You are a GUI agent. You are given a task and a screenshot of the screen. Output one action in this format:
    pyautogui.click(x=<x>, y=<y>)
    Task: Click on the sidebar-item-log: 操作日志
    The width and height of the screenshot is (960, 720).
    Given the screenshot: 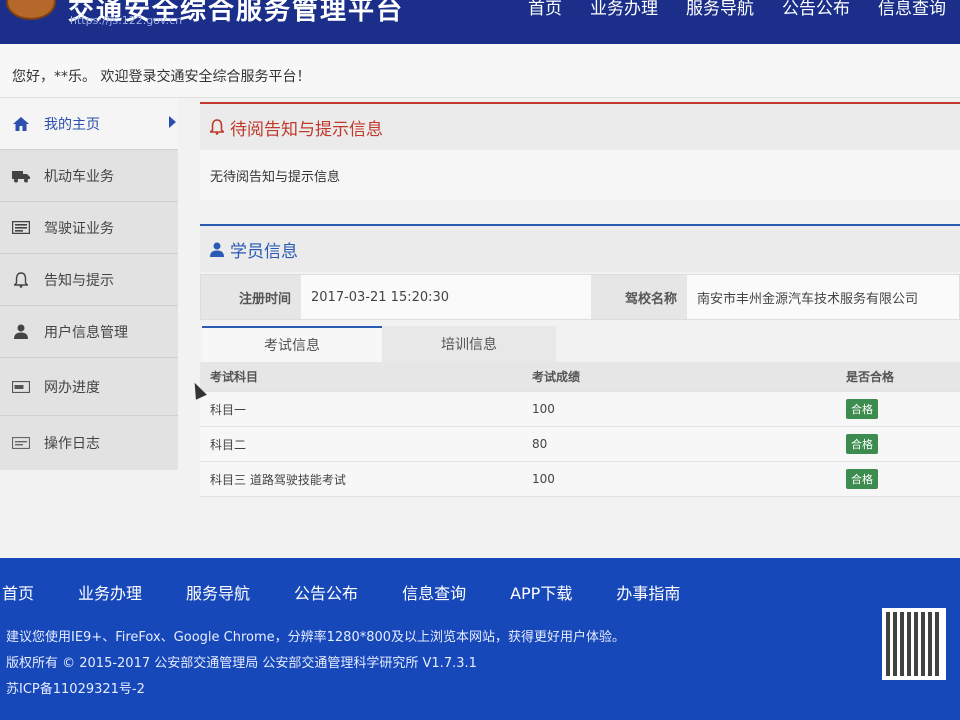 What is the action you would take?
    pyautogui.click(x=89, y=443)
    